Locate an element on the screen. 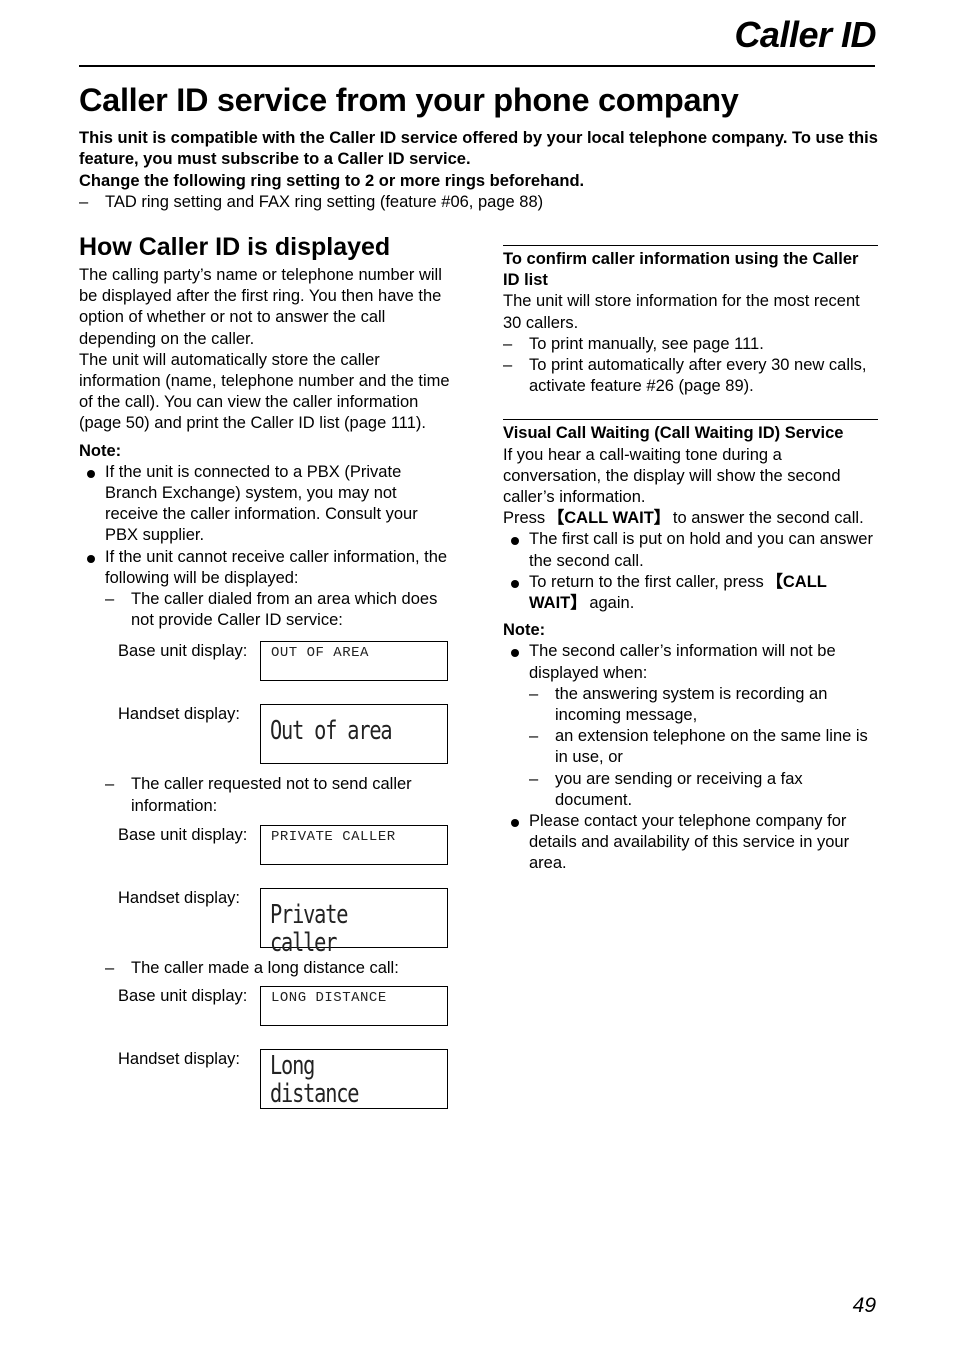 This screenshot has height=1348, width=954. page-number: 49 is located at coordinates (864, 1305).